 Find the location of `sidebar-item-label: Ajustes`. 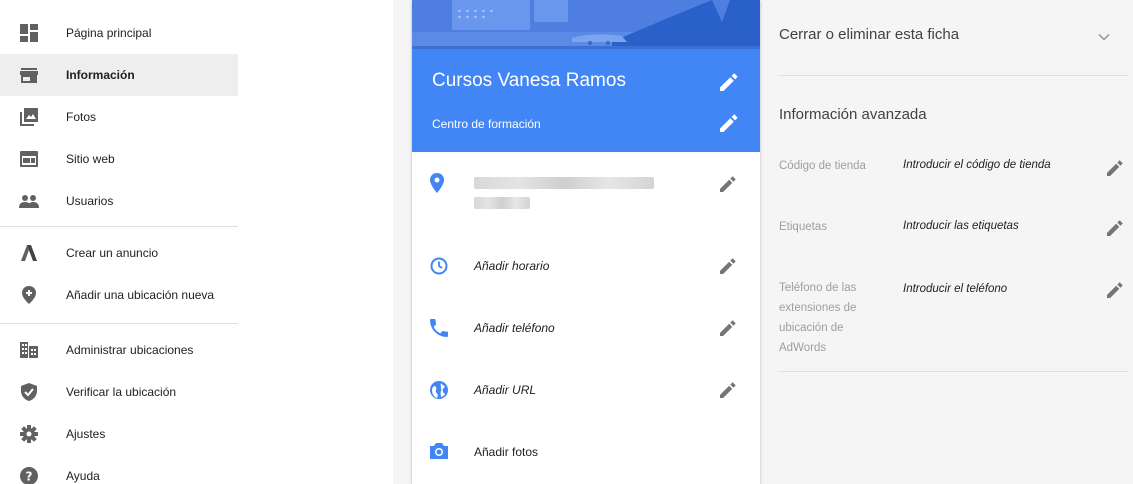

sidebar-item-label: Ajustes is located at coordinates (86, 434).